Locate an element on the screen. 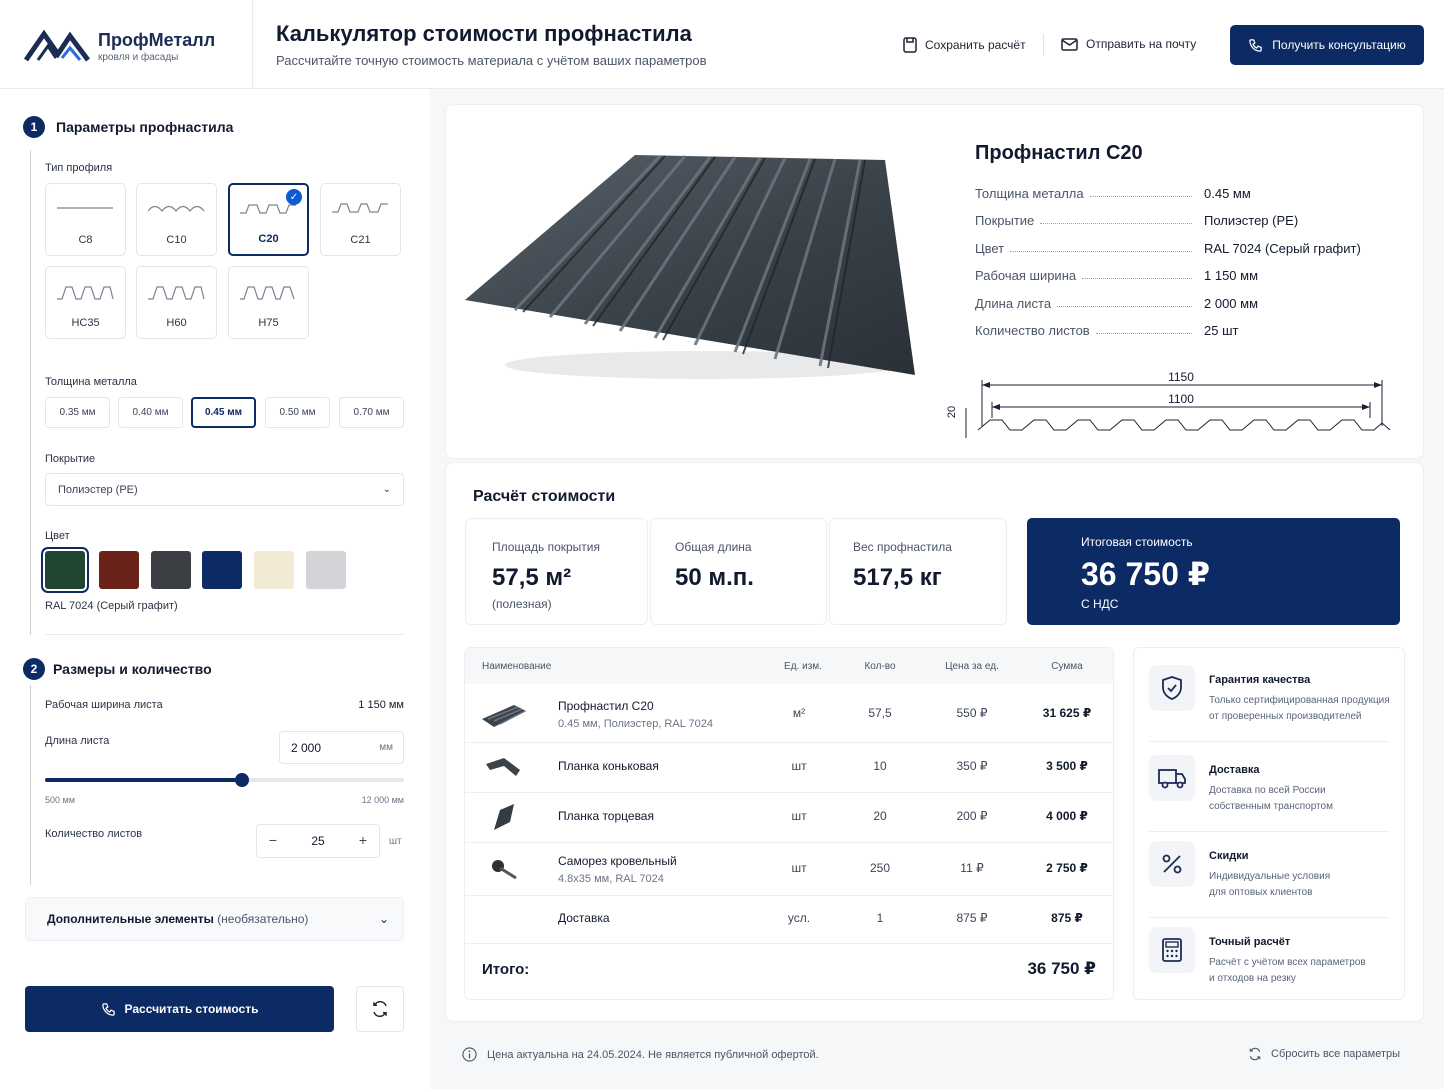 The height and width of the screenshot is (1089, 1444). spec-row: Длина листа 2 000 мм is located at coordinates (1175, 303).